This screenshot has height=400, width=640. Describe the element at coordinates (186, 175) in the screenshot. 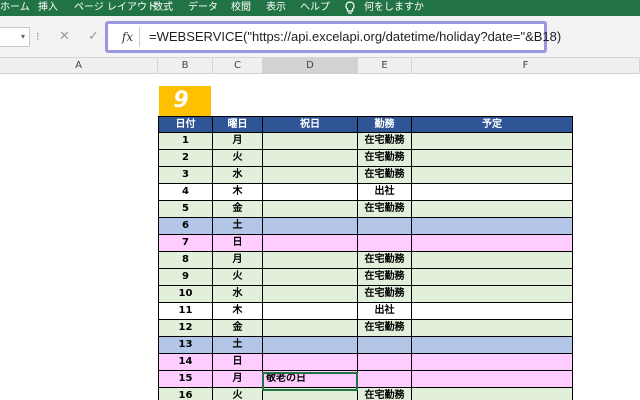

I see `date-cell: 3` at that location.